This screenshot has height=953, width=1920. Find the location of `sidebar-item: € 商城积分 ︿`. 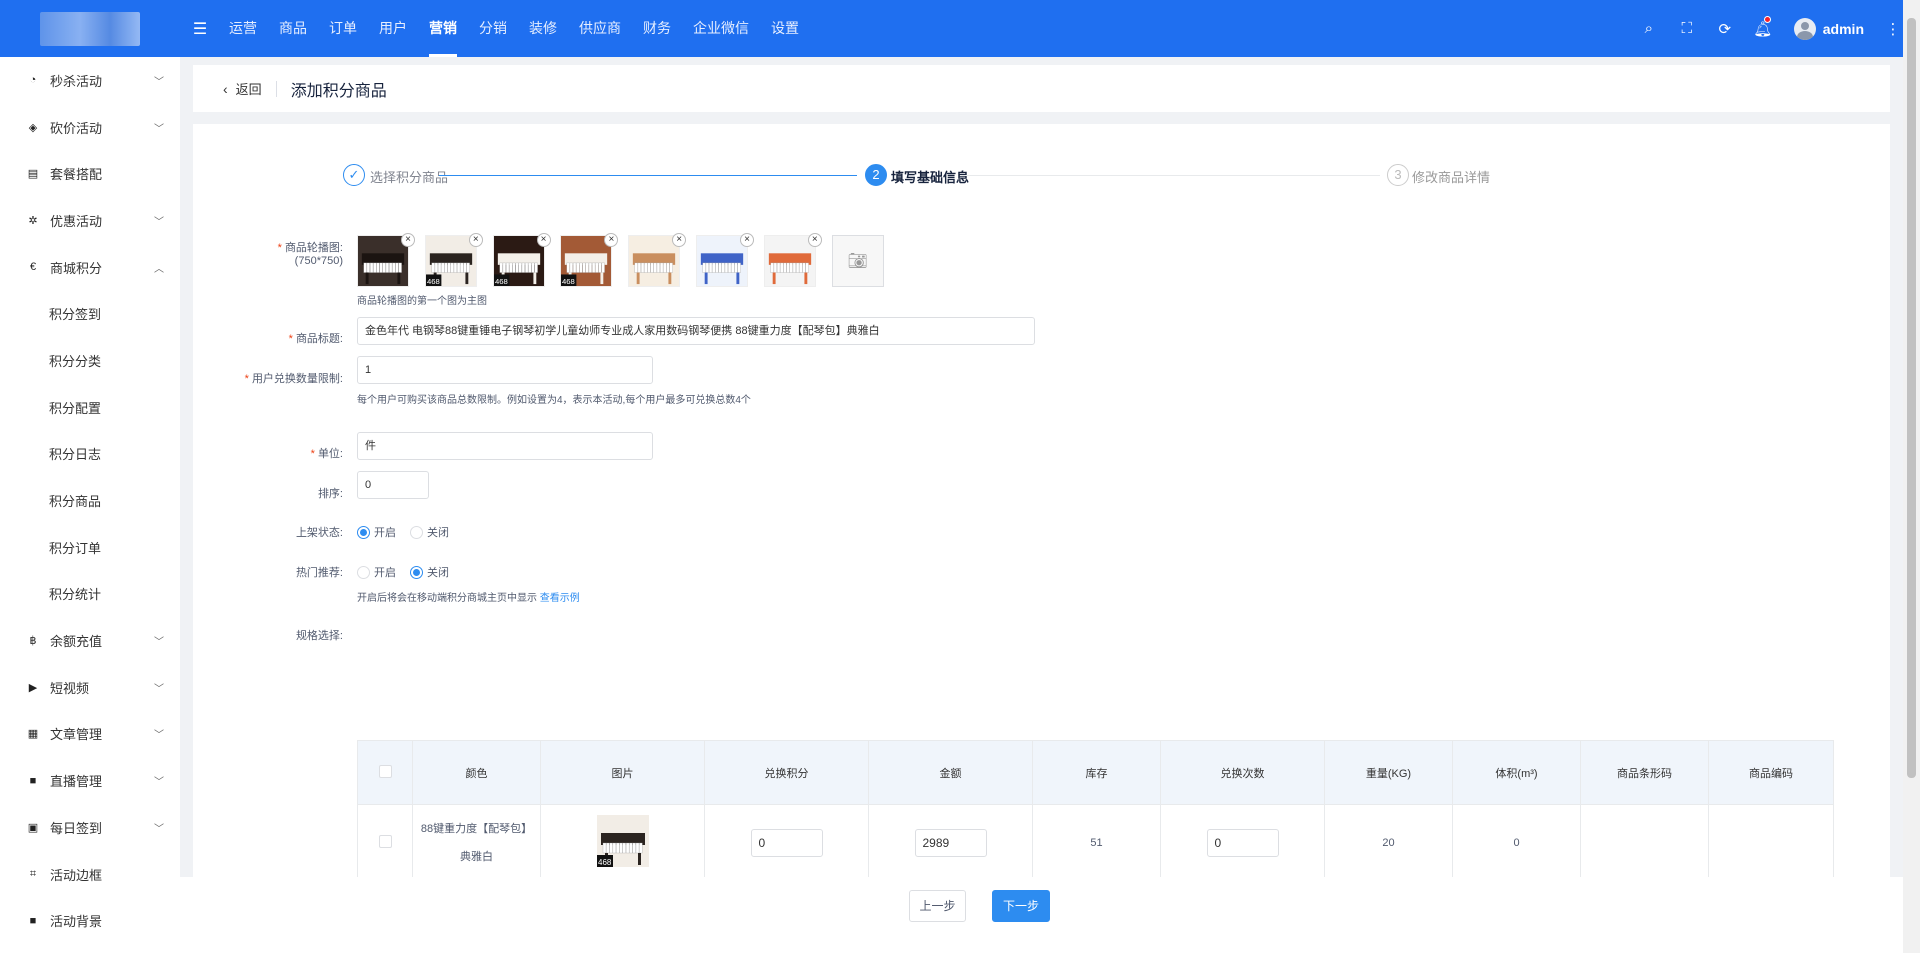

sidebar-item: € 商城积分 ︿ is located at coordinates (90, 267).